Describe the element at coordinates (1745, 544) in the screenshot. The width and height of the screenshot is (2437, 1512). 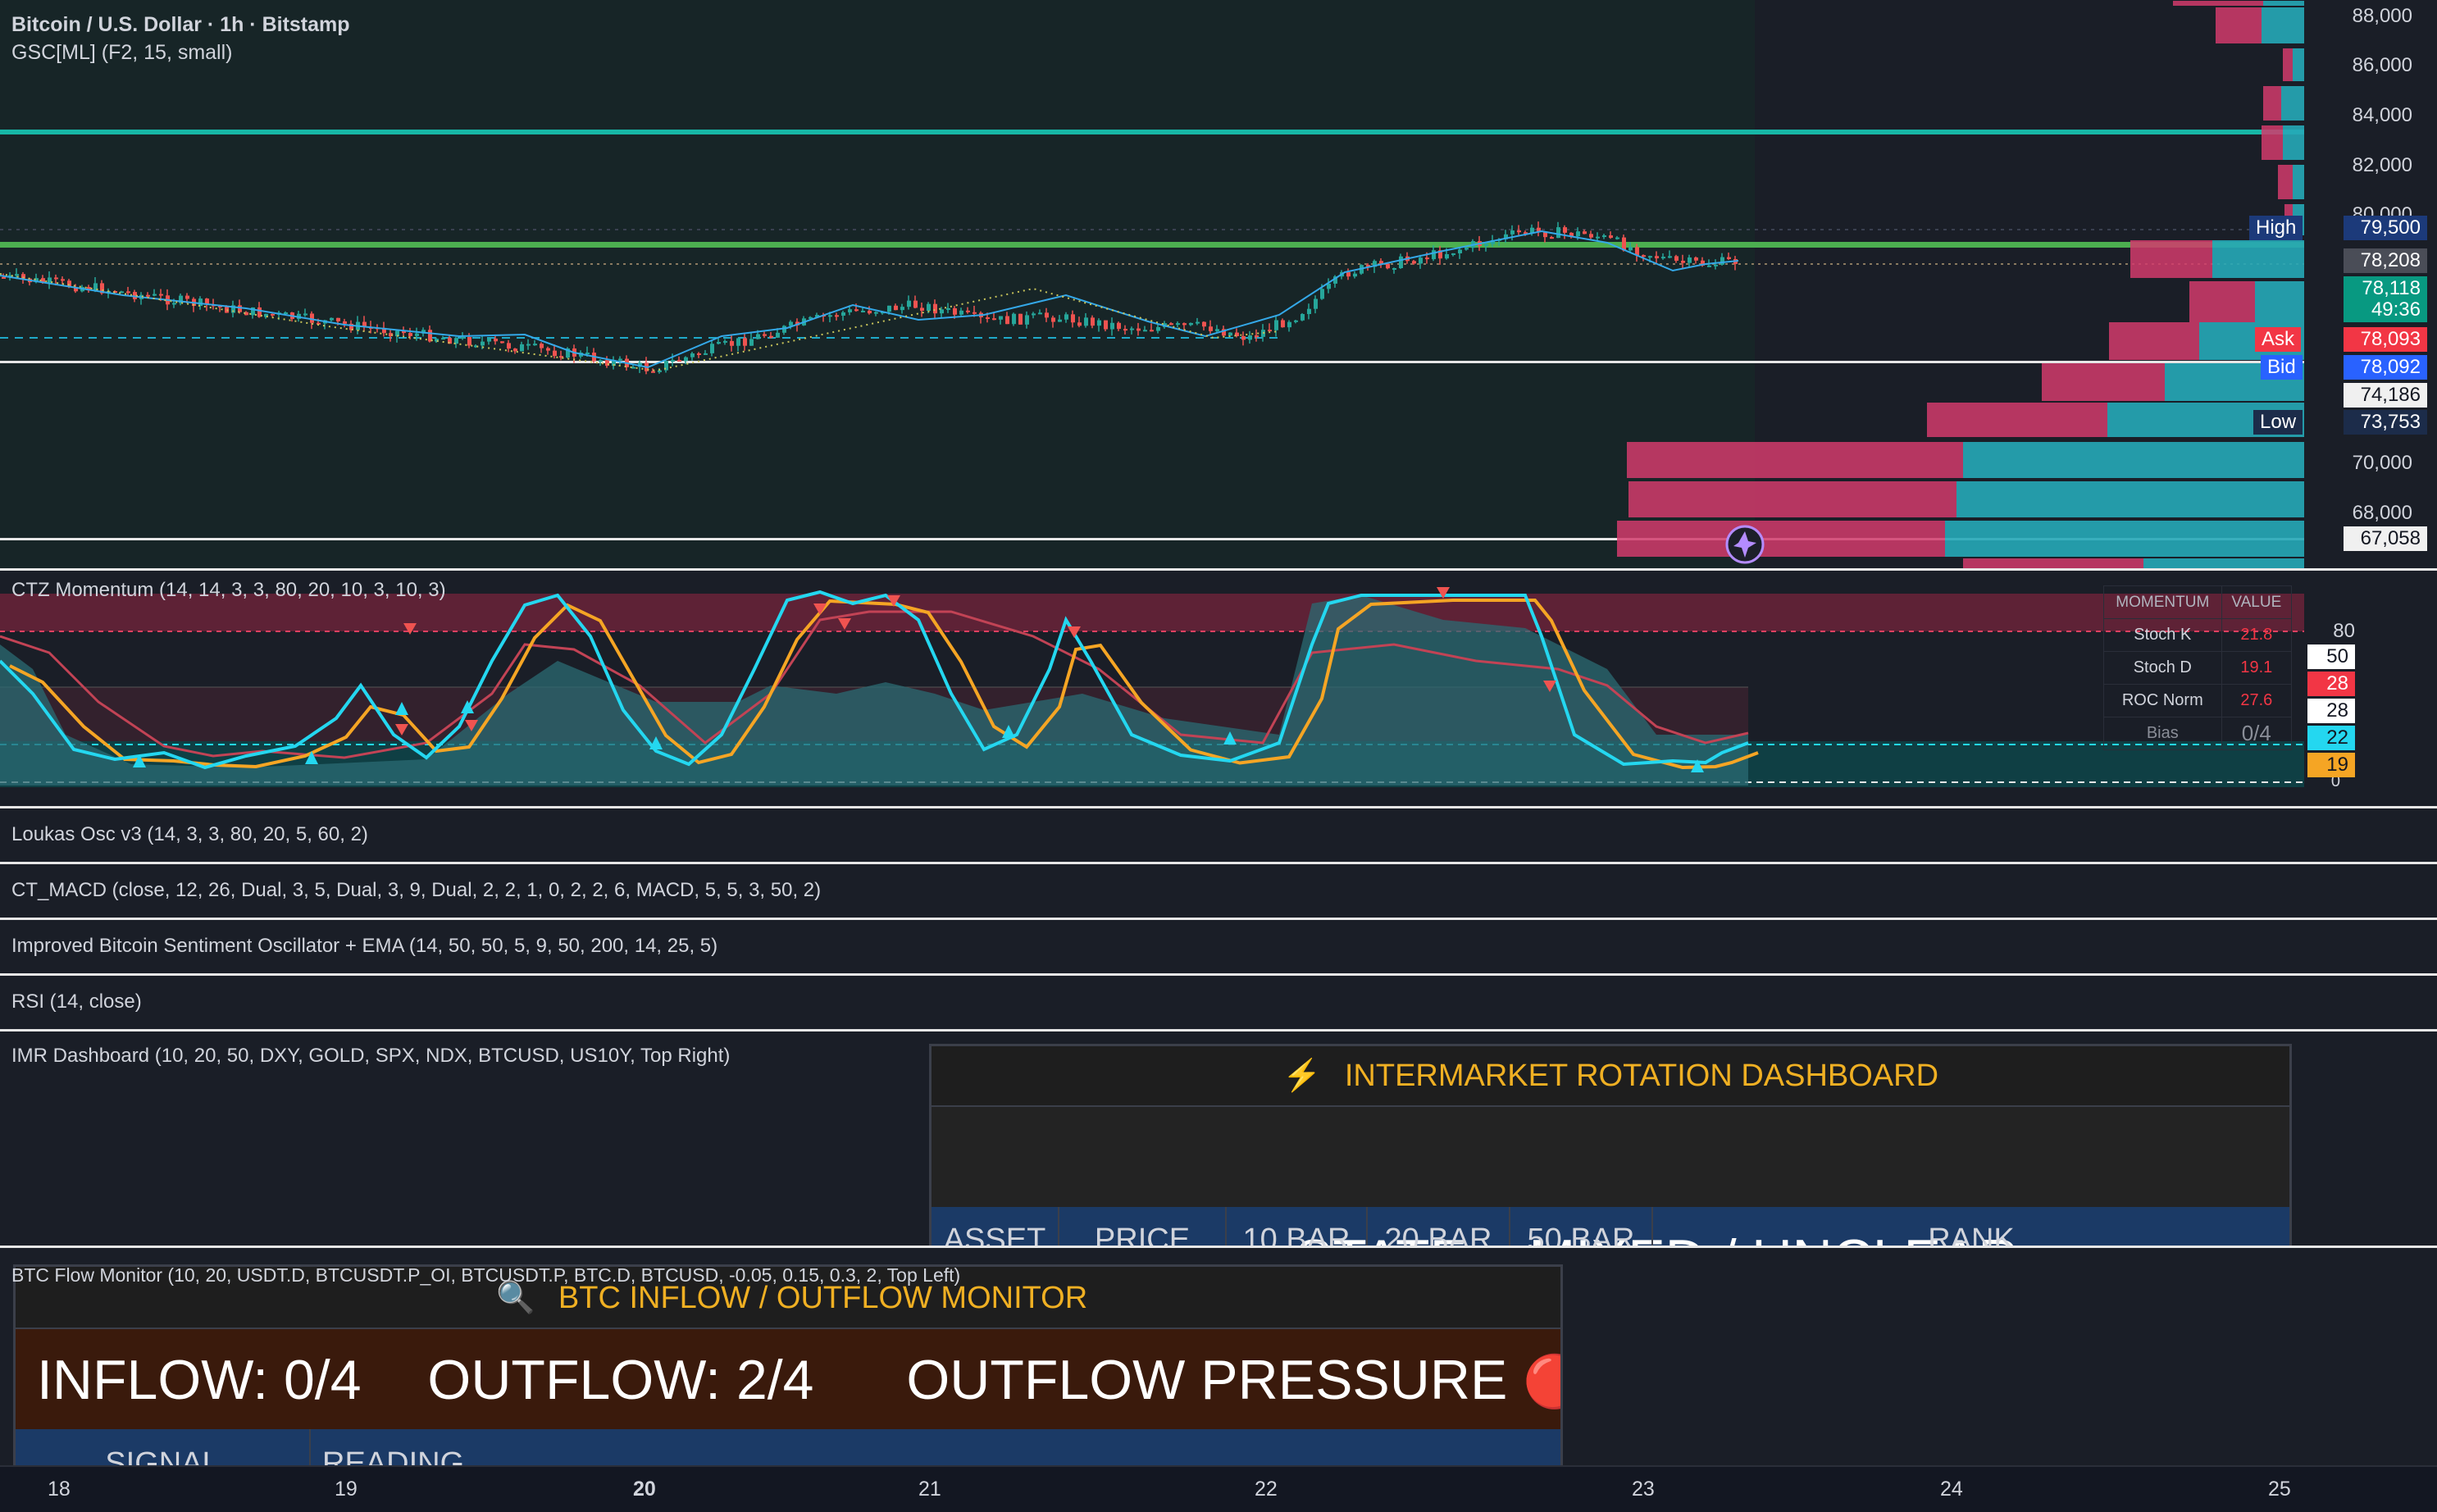
I see `ai-assistant-icon` at that location.